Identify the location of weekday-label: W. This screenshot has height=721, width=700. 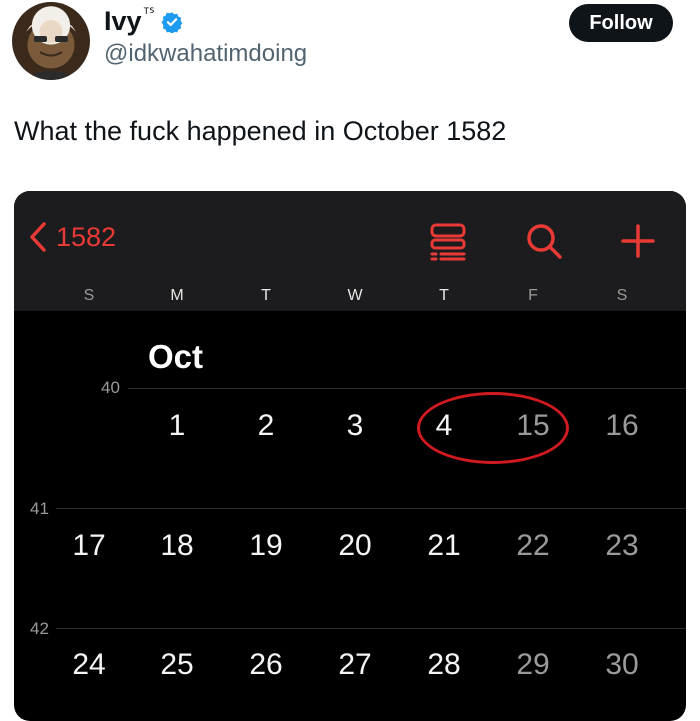
(355, 295).